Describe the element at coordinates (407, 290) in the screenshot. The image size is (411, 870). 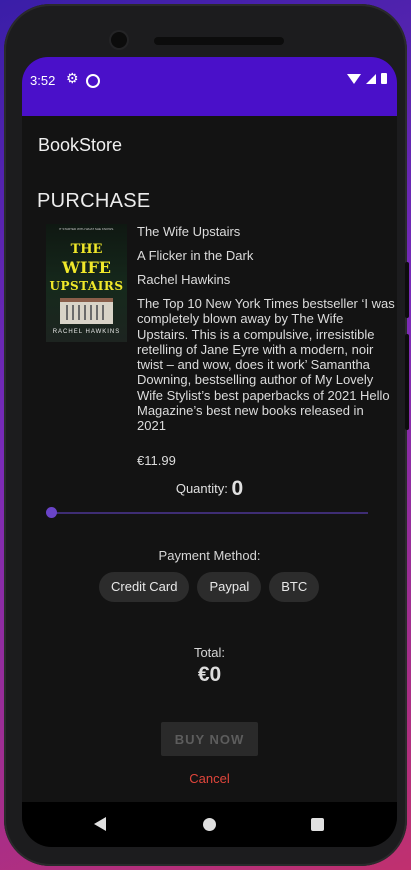
I see `volume-button` at that location.